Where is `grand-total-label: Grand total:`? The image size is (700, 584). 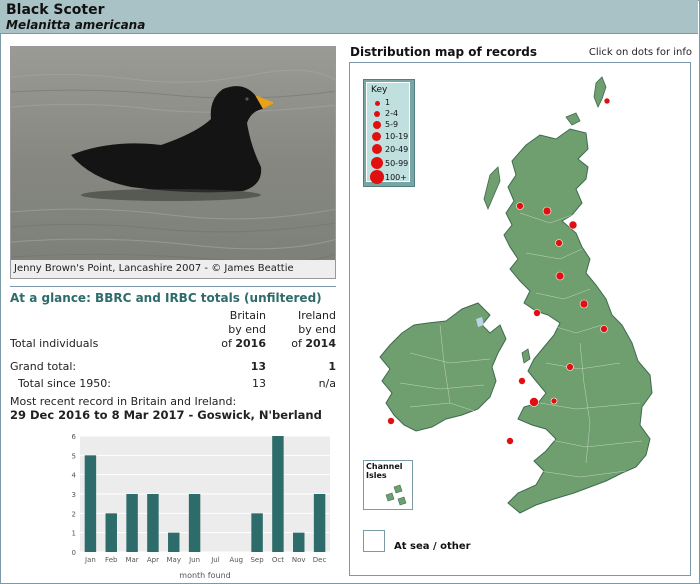
grand-total-label: Grand total: is located at coordinates (43, 366).